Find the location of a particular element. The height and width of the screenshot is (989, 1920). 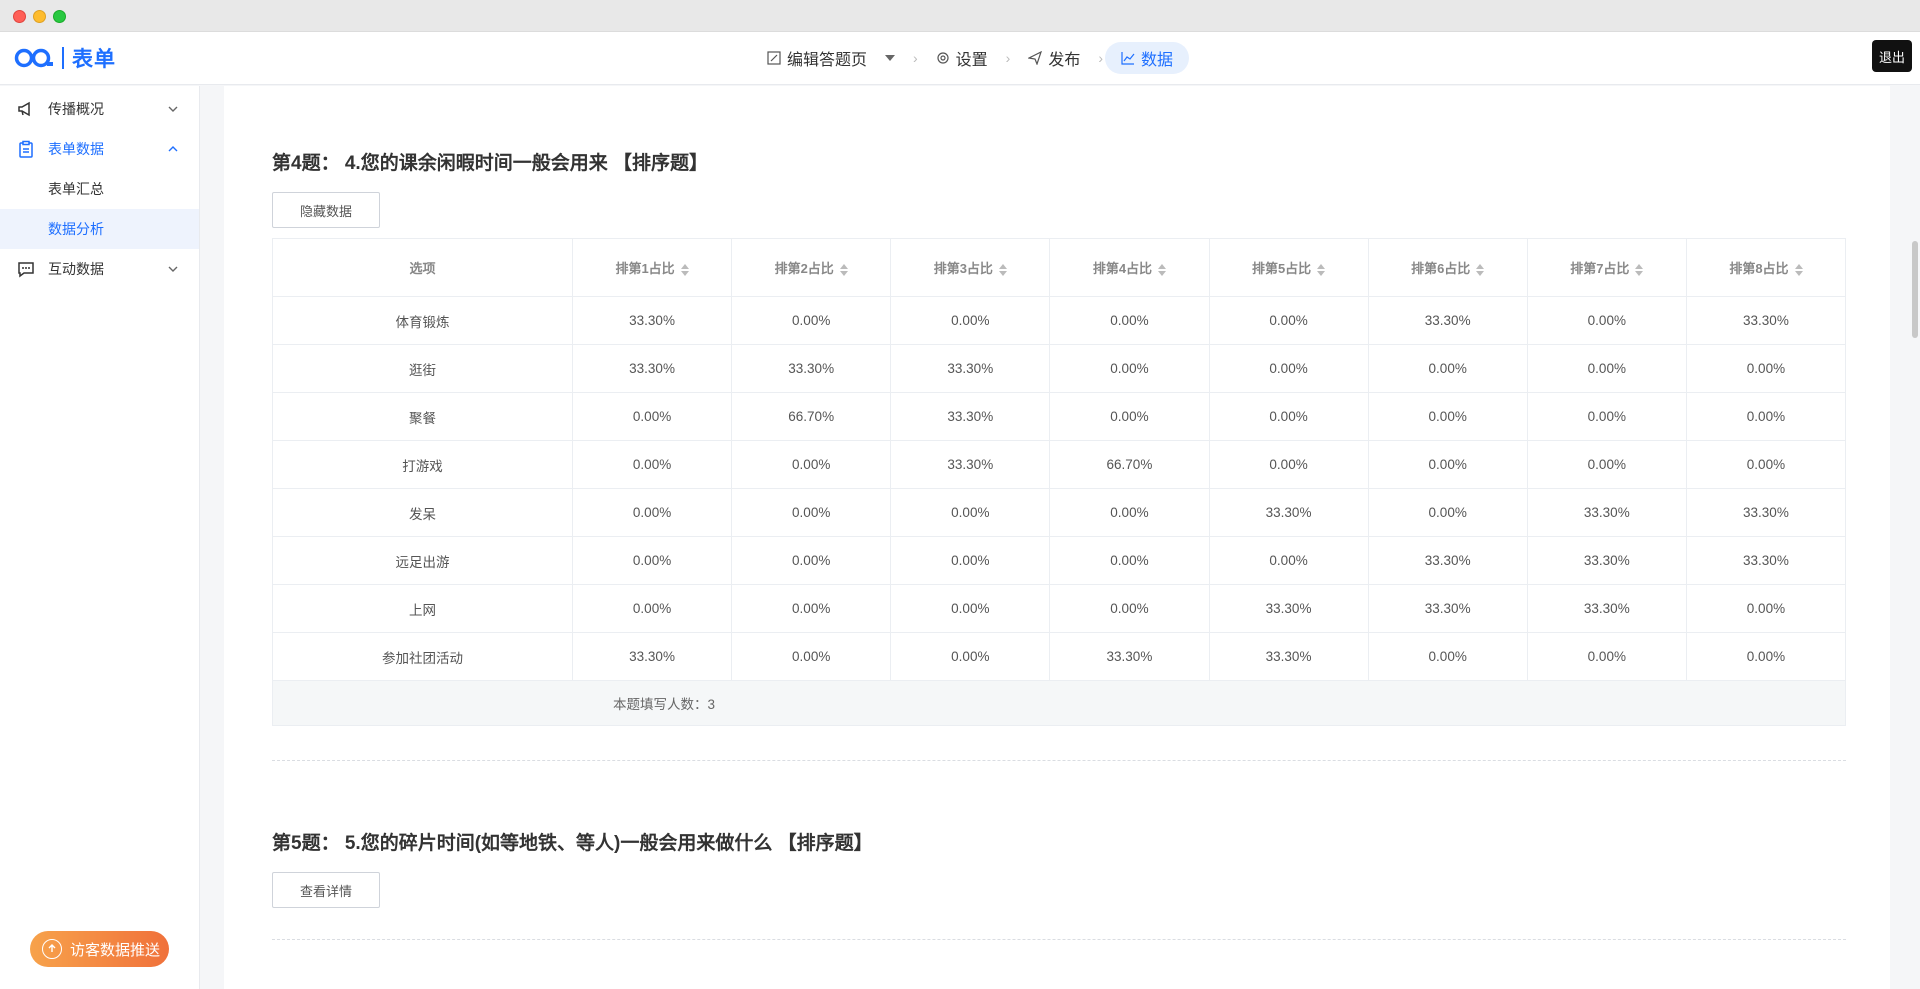

maximize-window-button is located at coordinates (59, 16).